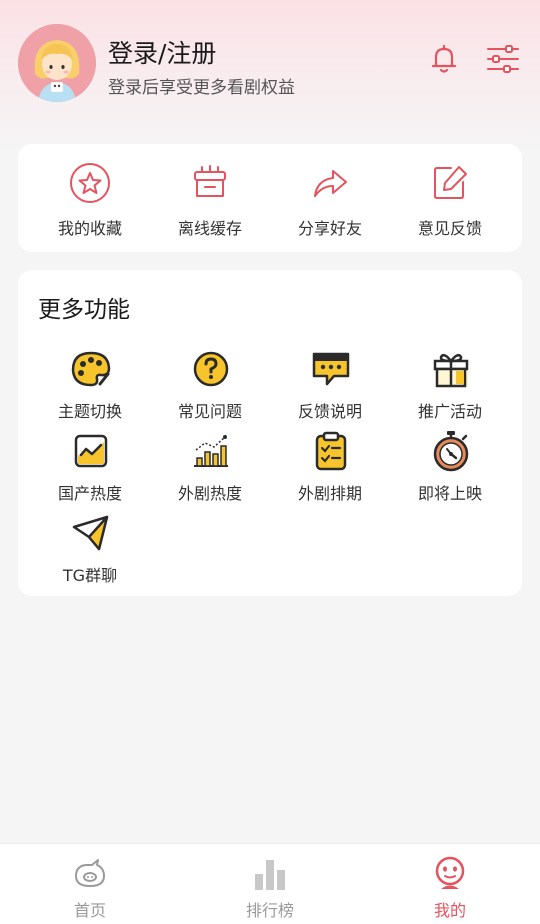 Image resolution: width=540 pixels, height=924 pixels. Describe the element at coordinates (162, 52) in the screenshot. I see `login-register-title: 登录/注册` at that location.